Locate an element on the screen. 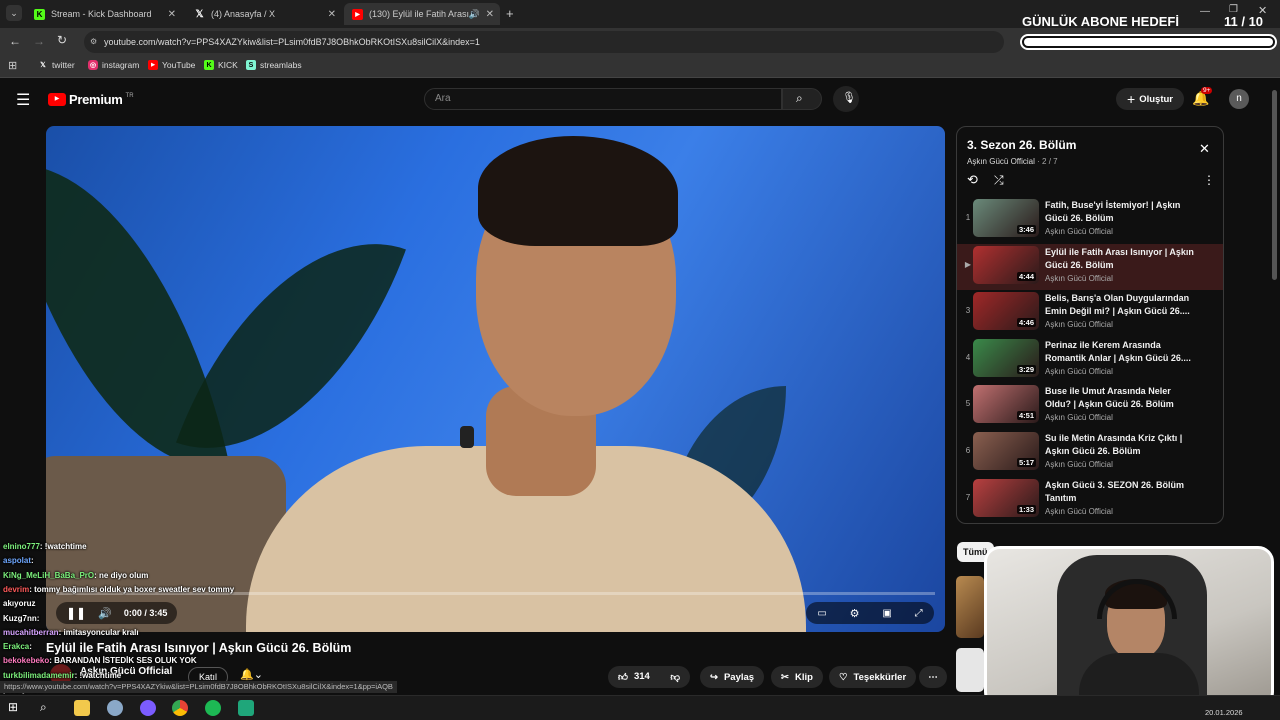  like-dislike-group: 👍︎ 314 👎︎ is located at coordinates (649, 677).